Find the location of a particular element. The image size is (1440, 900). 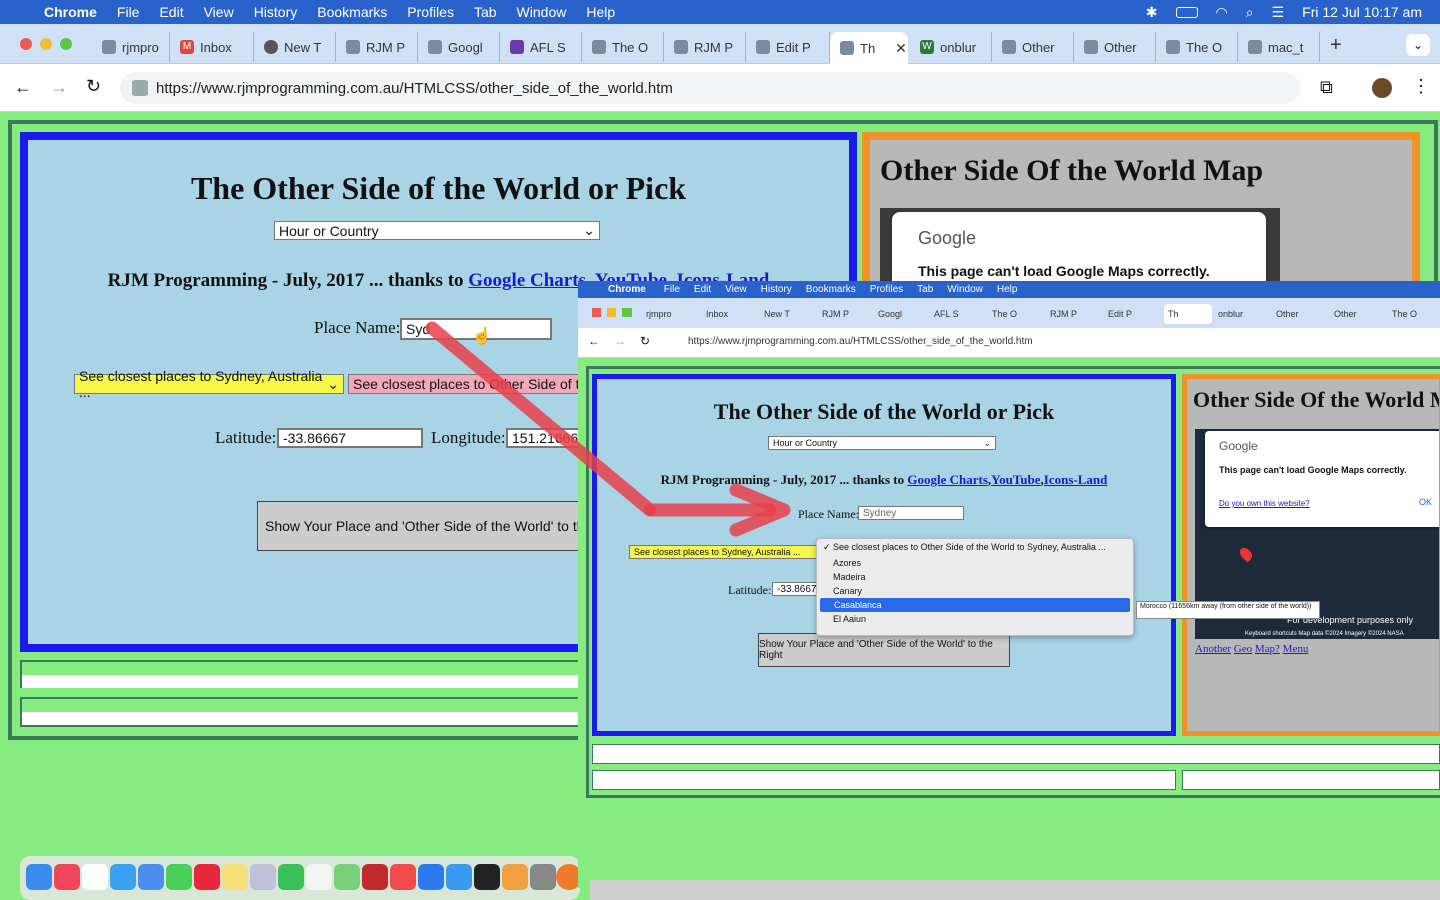

tab: AFL S is located at coordinates (541, 47).